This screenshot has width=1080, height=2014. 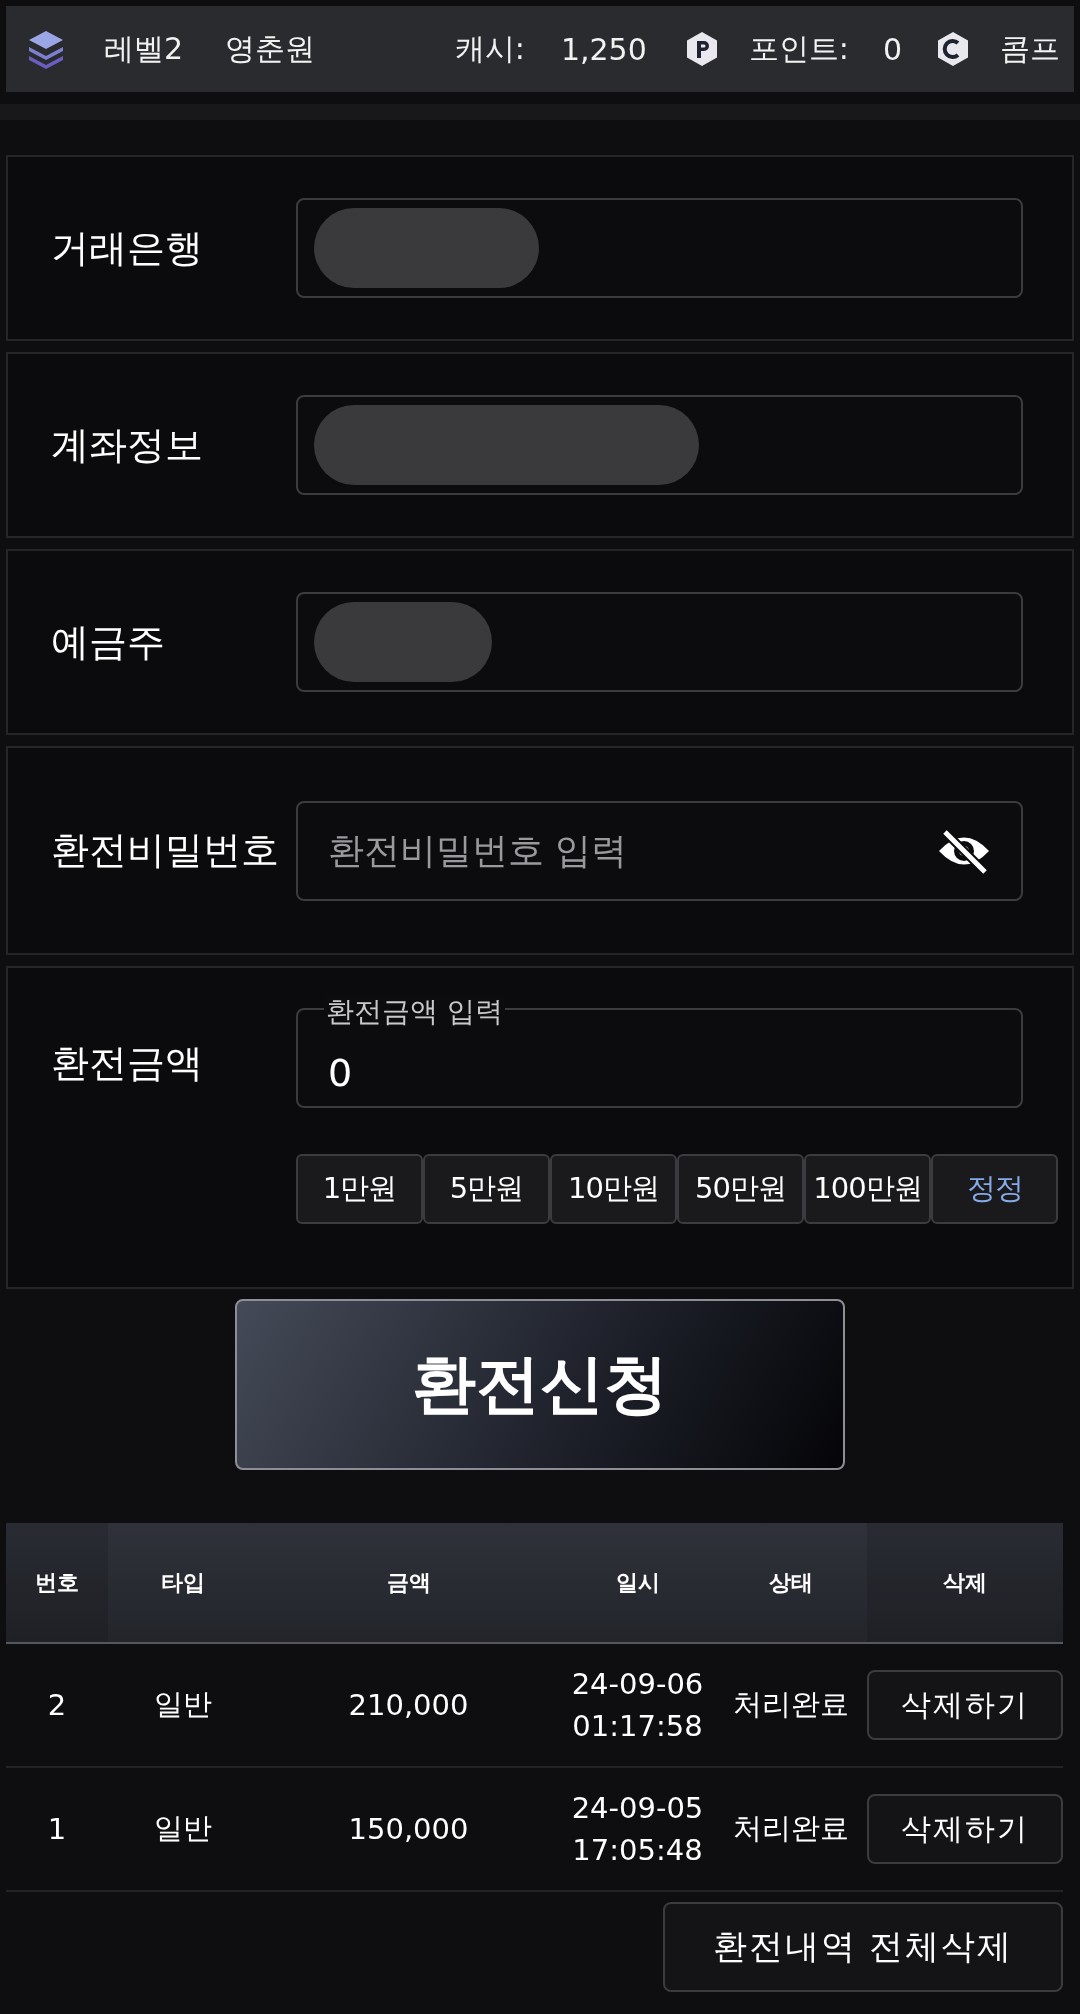 I want to click on table-cell: 1, so click(x=57, y=1829).